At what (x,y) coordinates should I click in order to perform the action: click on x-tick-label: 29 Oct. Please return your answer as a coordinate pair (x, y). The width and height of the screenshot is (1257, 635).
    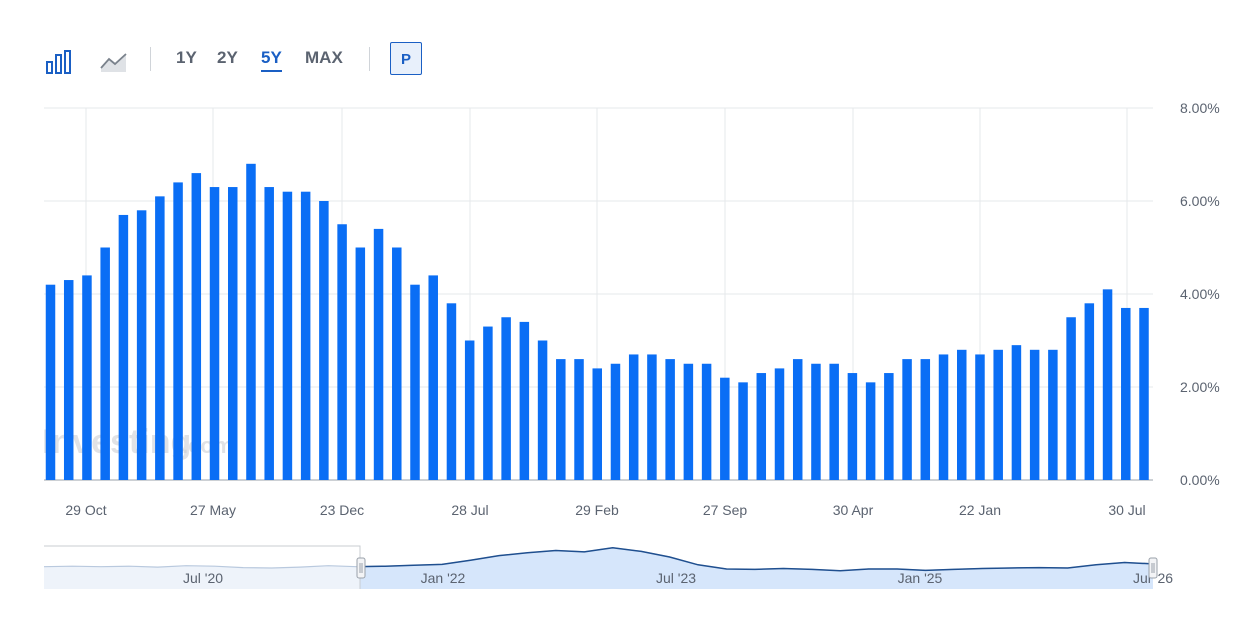
    Looking at the image, I should click on (85, 510).